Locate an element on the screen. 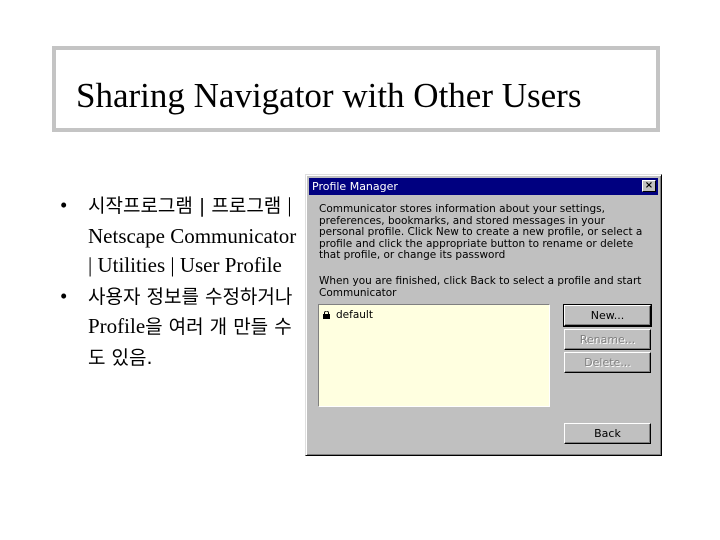 This screenshot has height=540, width=720. dialog-titlebar: Profile Manager × is located at coordinates (483, 186).